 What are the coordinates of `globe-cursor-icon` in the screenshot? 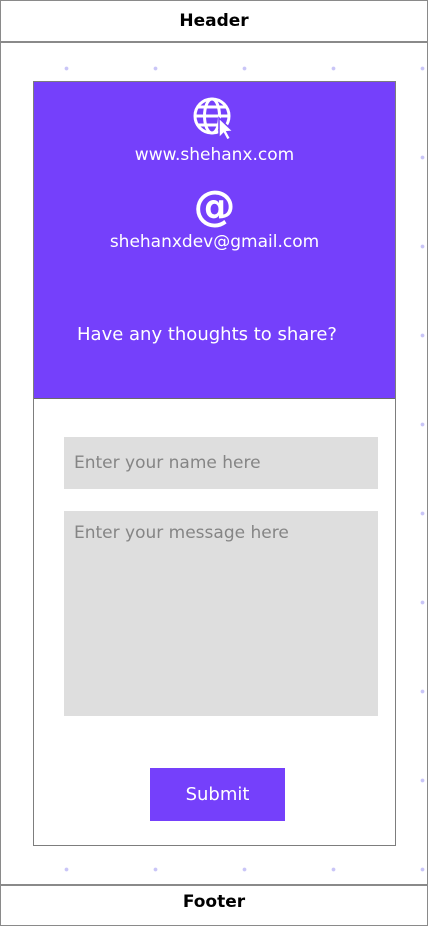 It's located at (214, 118).